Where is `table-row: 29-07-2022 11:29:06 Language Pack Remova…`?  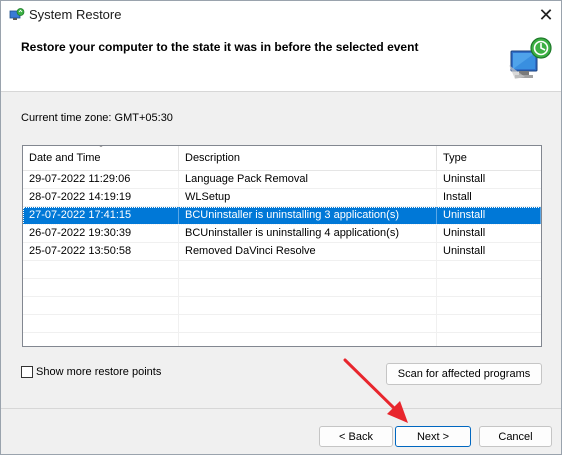 table-row: 29-07-2022 11:29:06 Language Pack Remova… is located at coordinates (282, 180).